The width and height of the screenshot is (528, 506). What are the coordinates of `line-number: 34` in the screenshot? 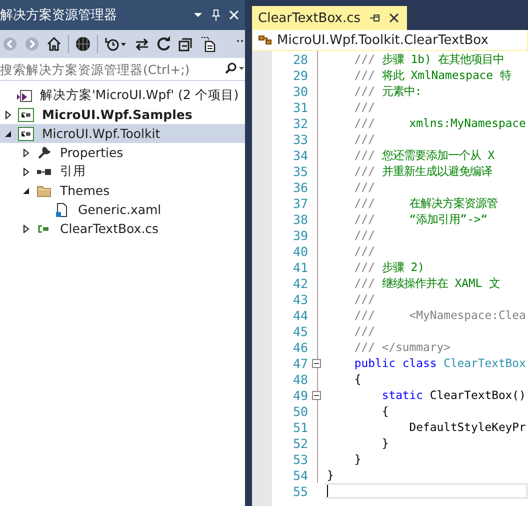 It's located at (300, 155).